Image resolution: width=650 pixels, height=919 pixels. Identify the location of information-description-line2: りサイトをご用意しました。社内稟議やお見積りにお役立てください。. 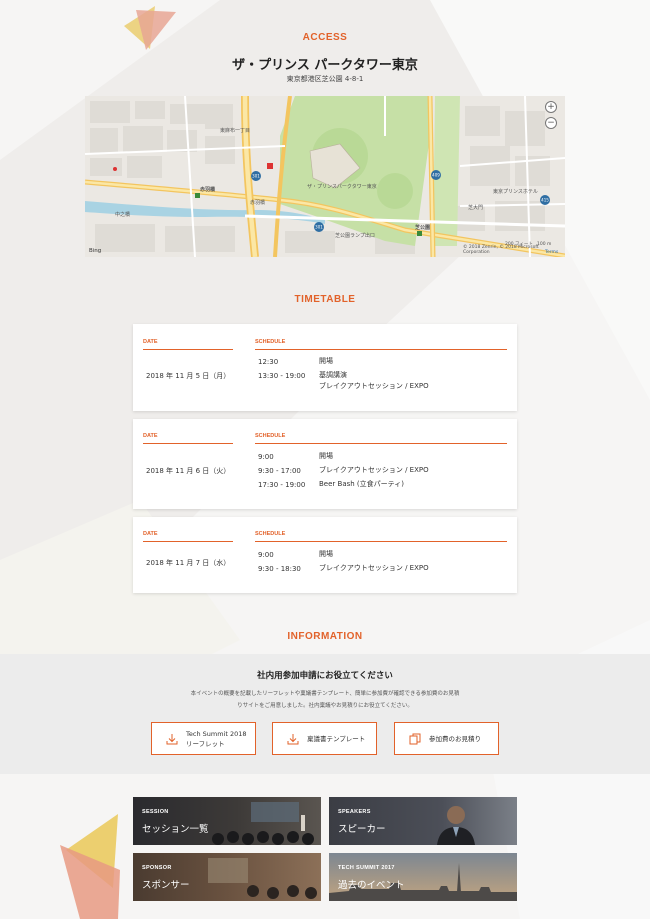
(325, 706).